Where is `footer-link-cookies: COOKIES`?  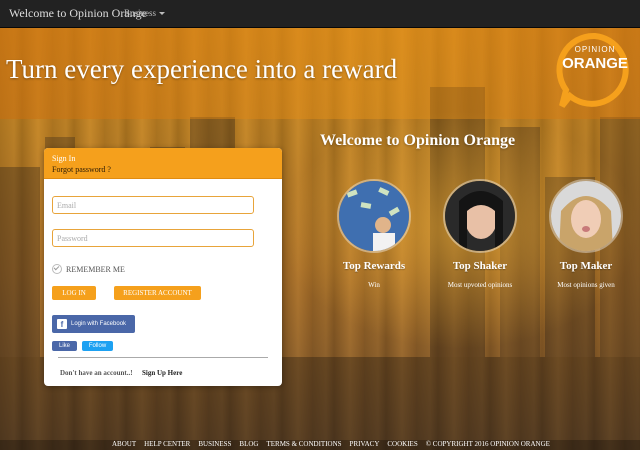
footer-link-cookies: COOKIES is located at coordinates (402, 444).